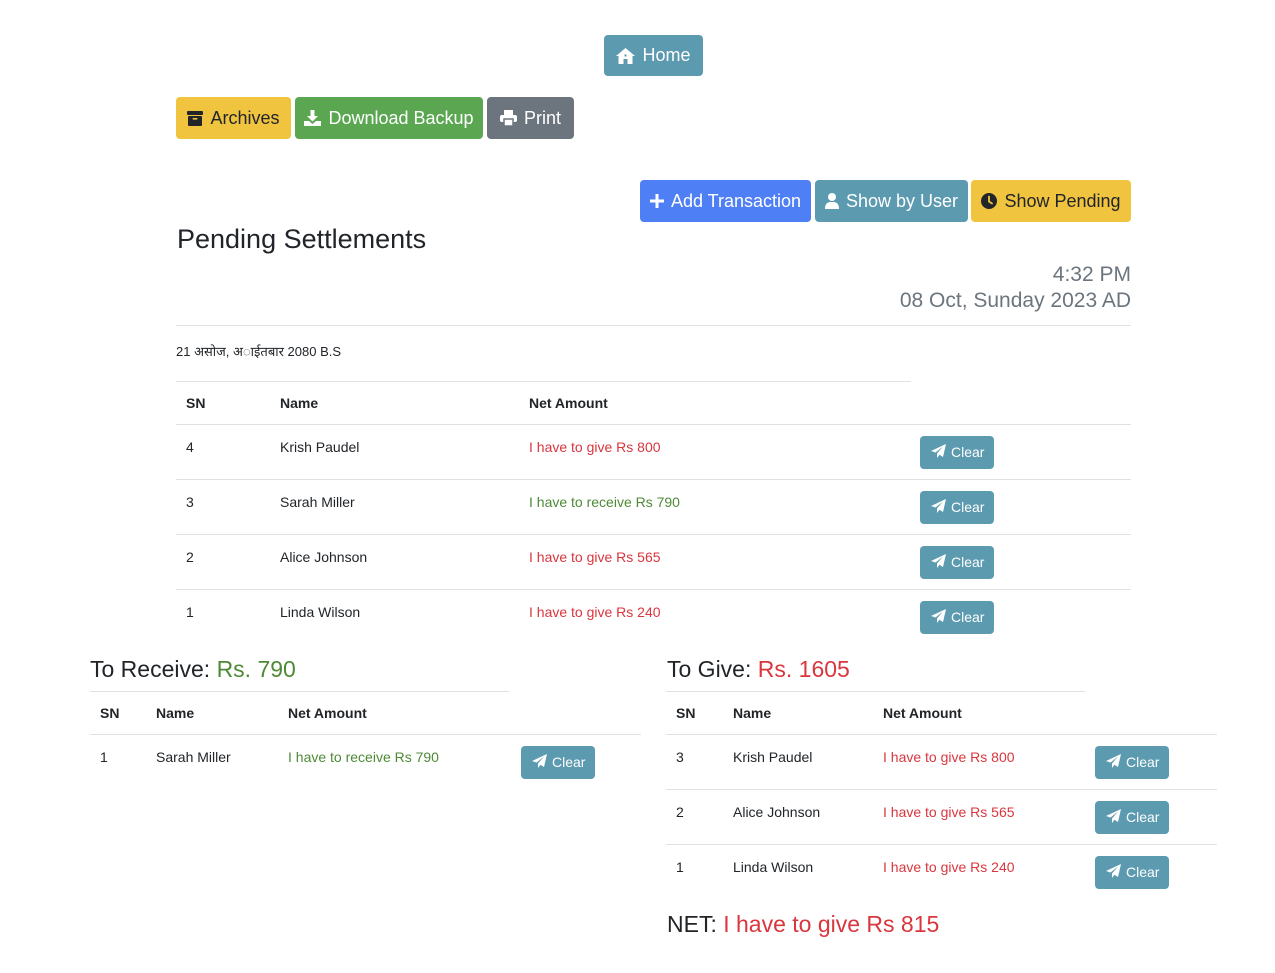 The height and width of the screenshot is (973, 1275). I want to click on to-give-heading: To Give: Rs. 1605, so click(758, 669).